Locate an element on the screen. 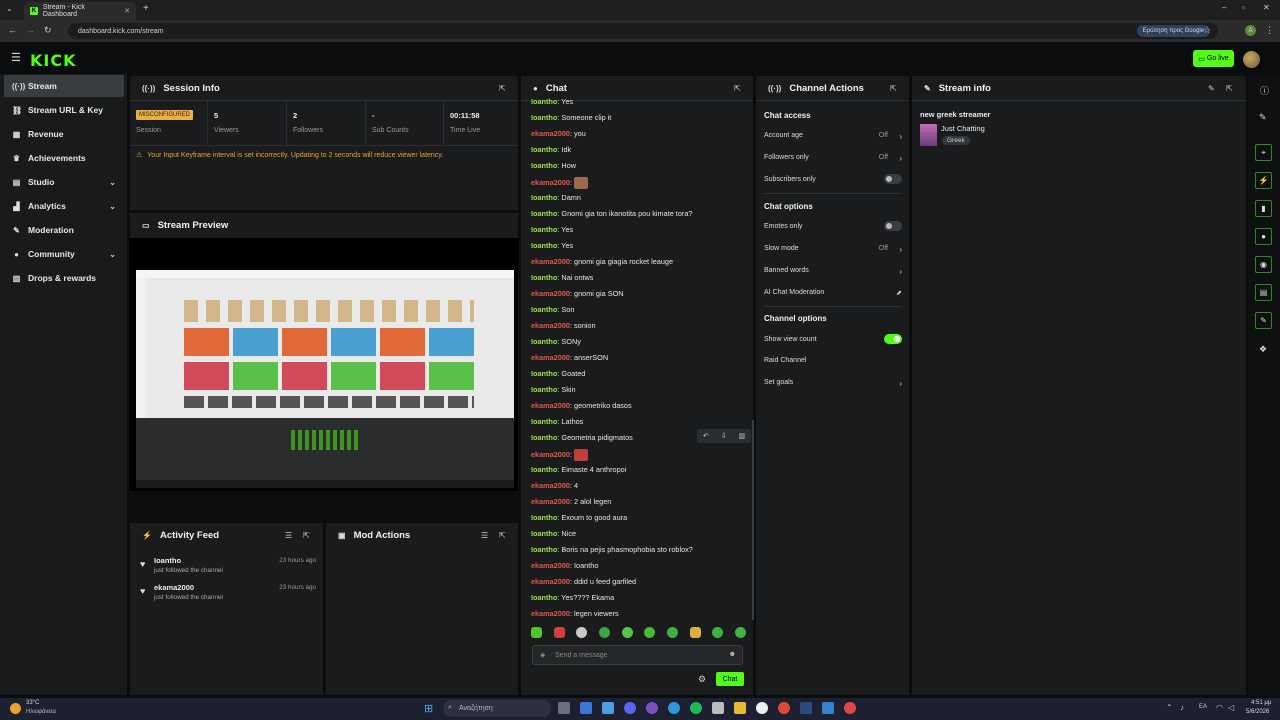 The image size is (1280, 720). weather-temp: 33°C is located at coordinates (32, 703).